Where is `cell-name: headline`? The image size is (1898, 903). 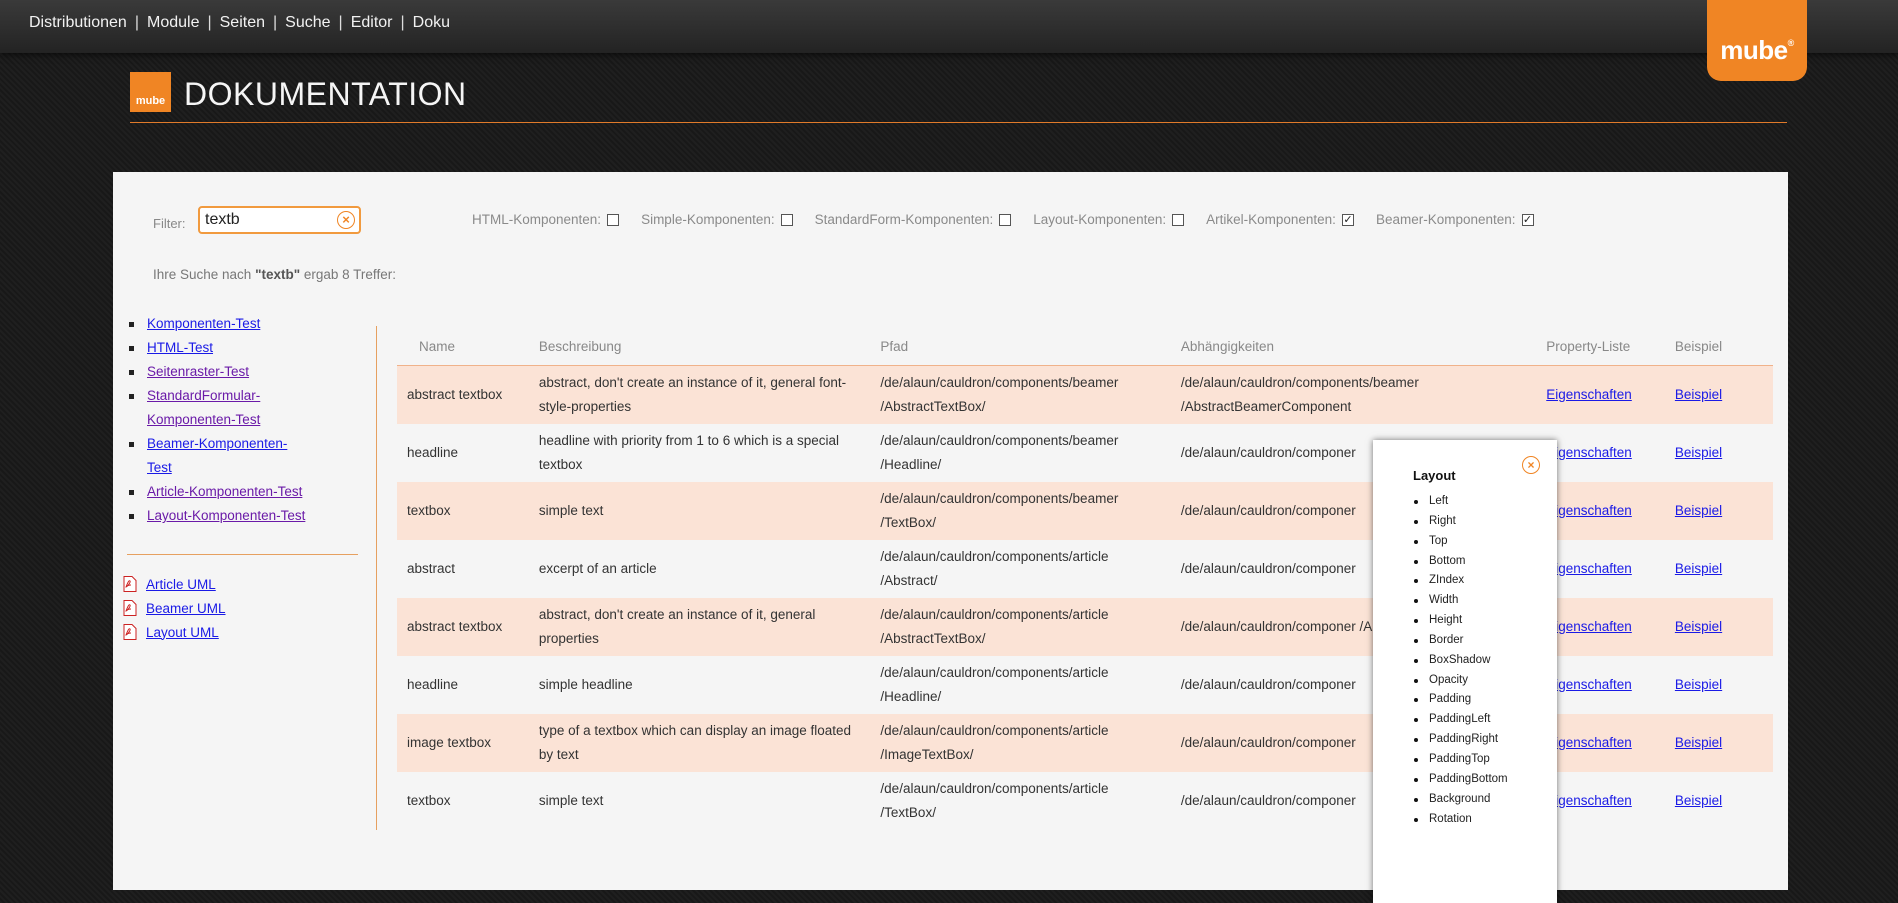
cell-name: headline is located at coordinates (433, 684).